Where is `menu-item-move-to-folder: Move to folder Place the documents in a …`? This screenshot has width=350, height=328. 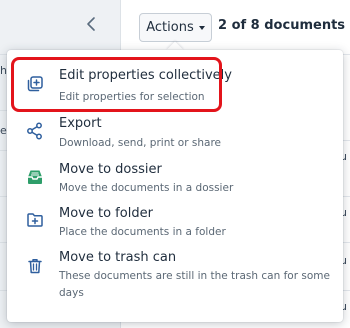 menu-item-move-to-folder: Move to folder Place the documents in a … is located at coordinates (175, 224).